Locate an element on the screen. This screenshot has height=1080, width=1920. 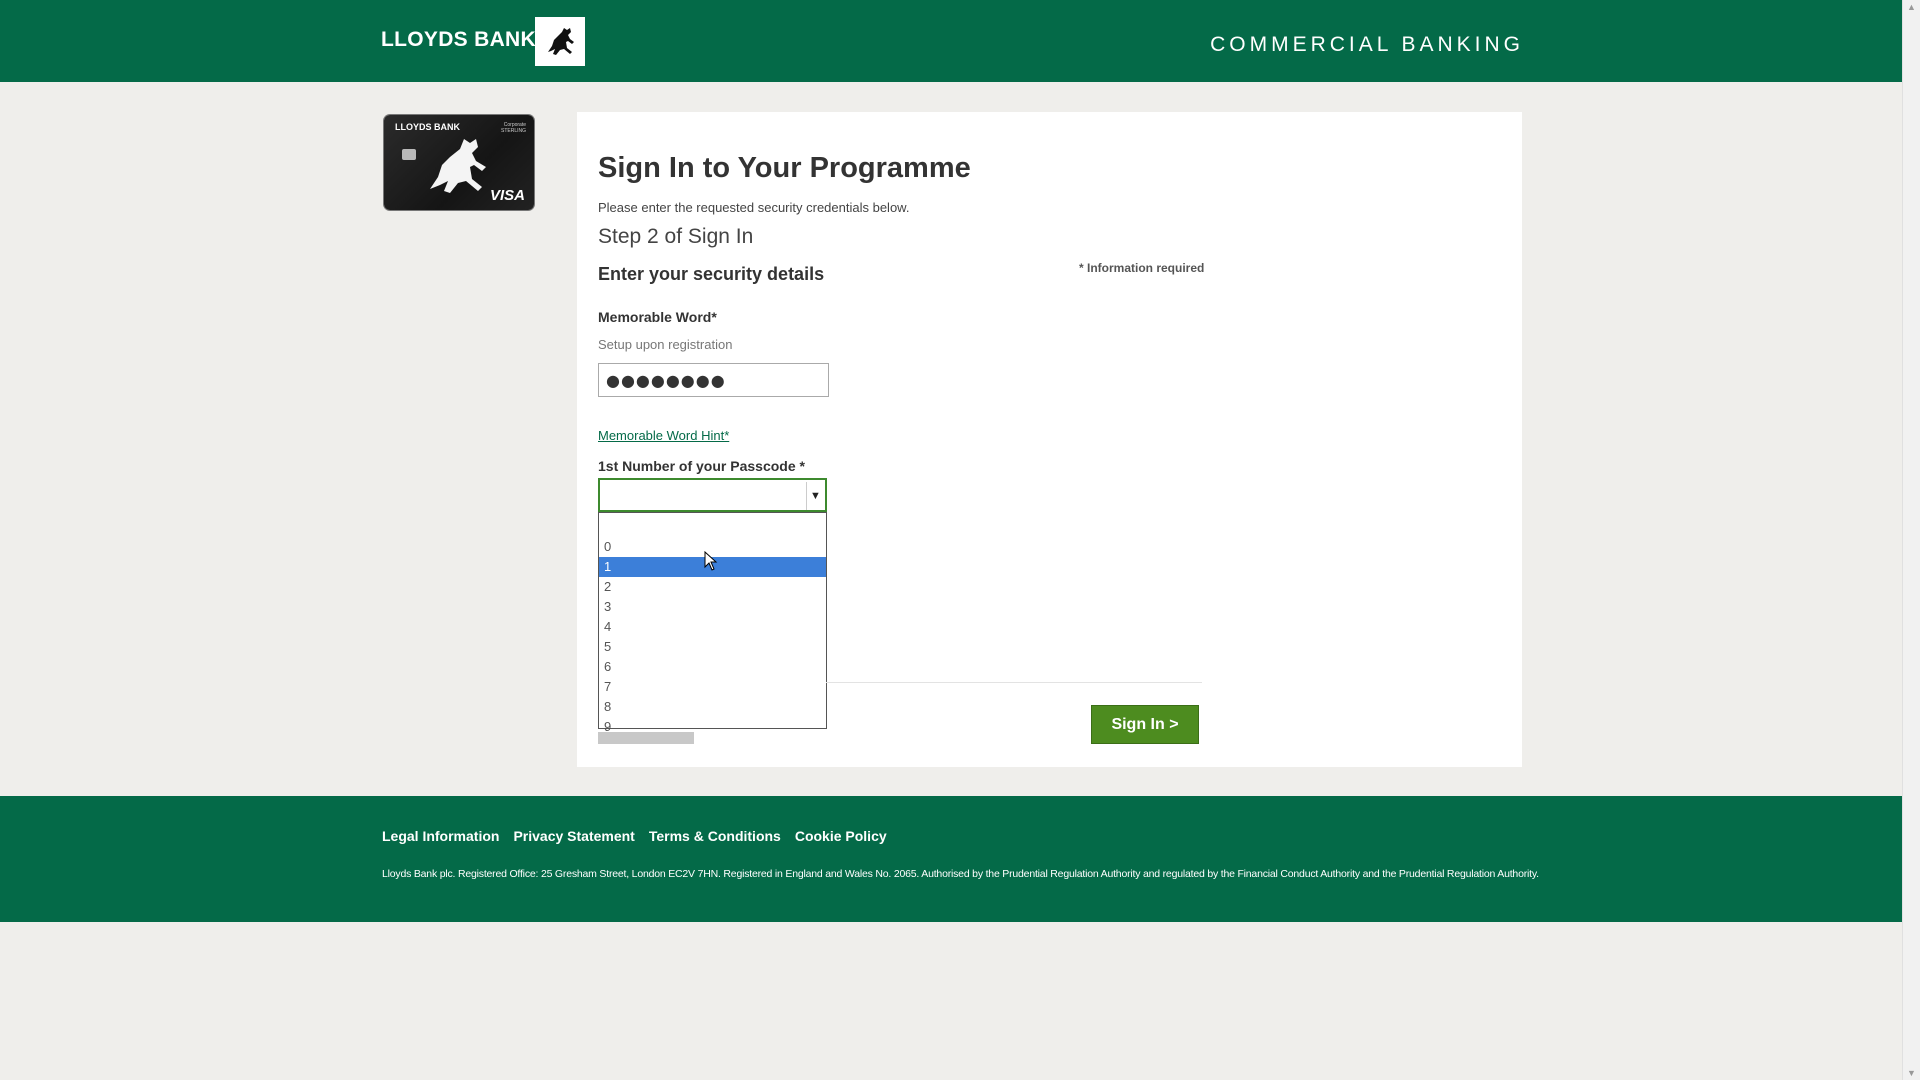
dropdown-option: 4 is located at coordinates (712, 627).